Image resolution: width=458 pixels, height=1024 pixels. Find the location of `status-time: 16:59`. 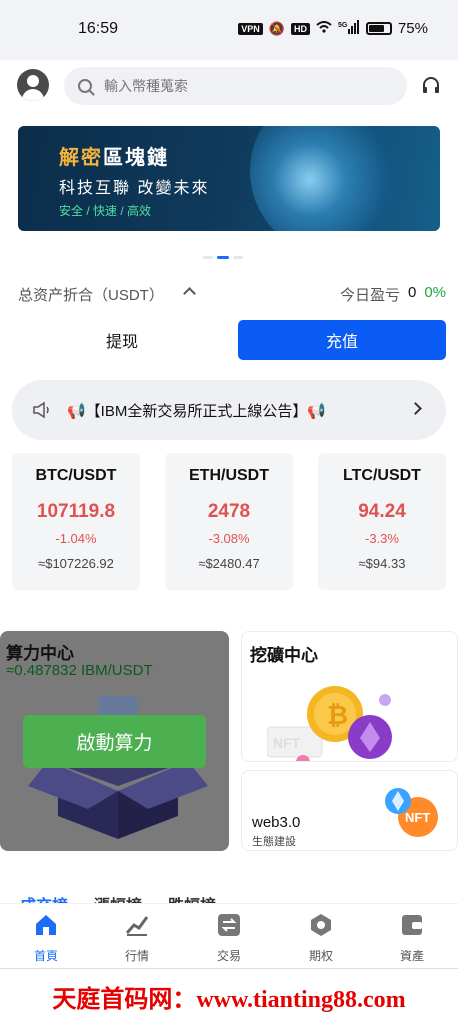

status-time: 16:59 is located at coordinates (98, 28).